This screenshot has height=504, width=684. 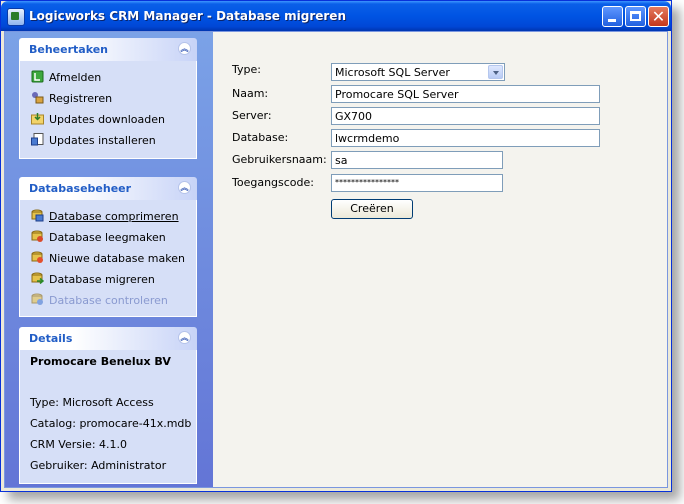 What do you see at coordinates (252, 115) in the screenshot?
I see `server-label: Server:` at bounding box center [252, 115].